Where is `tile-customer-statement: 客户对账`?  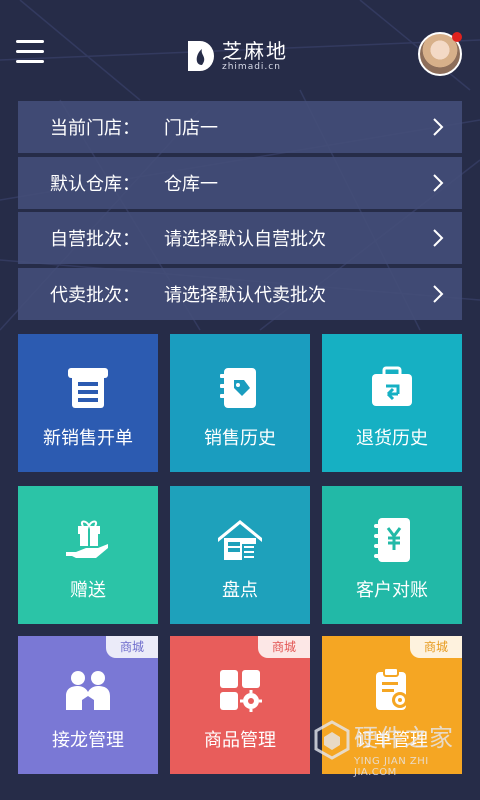
tile-customer-statement: 客户对账 is located at coordinates (392, 555).